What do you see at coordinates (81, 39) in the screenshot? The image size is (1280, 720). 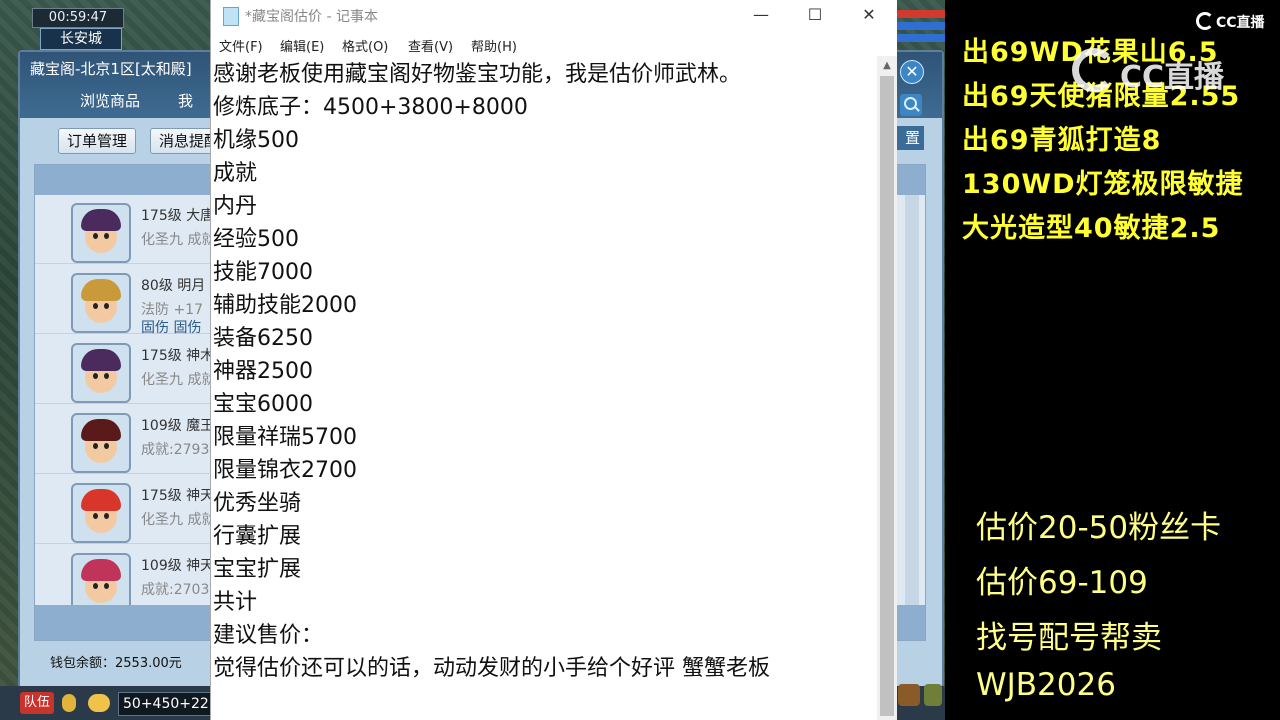 I see `location-city: 长安城` at bounding box center [81, 39].